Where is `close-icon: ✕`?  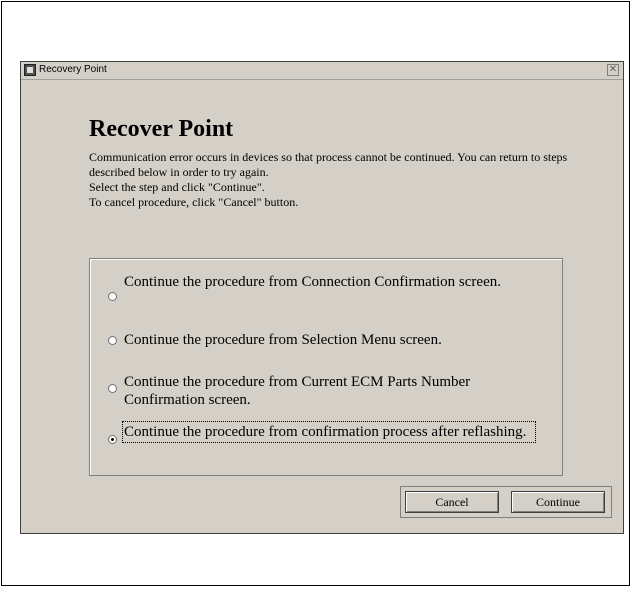 close-icon: ✕ is located at coordinates (613, 70).